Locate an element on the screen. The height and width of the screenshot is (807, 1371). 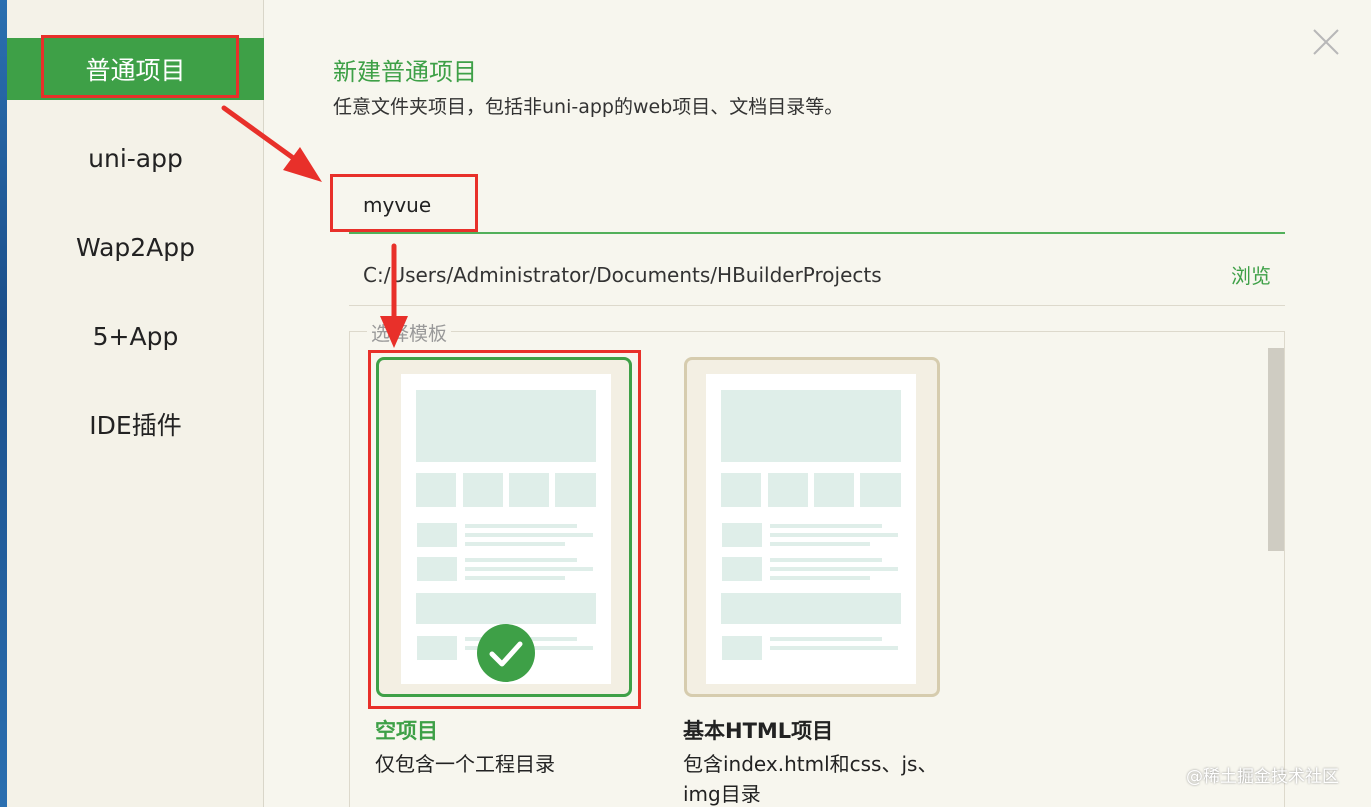
sidebar-item-uni-app: uni-app is located at coordinates (135, 158).